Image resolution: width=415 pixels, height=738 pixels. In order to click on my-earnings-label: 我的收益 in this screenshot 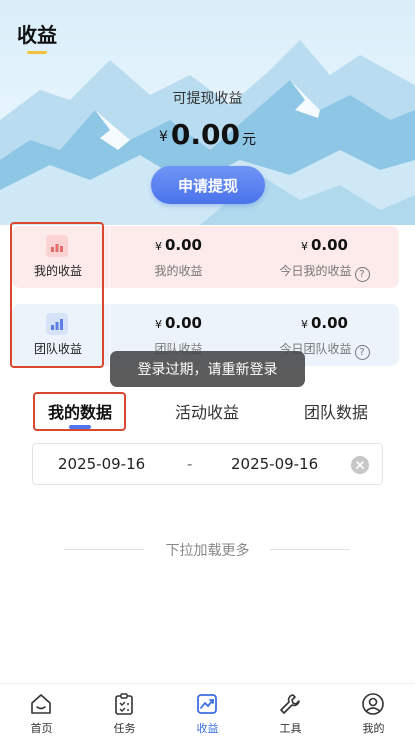, I will do `click(57, 271)`.